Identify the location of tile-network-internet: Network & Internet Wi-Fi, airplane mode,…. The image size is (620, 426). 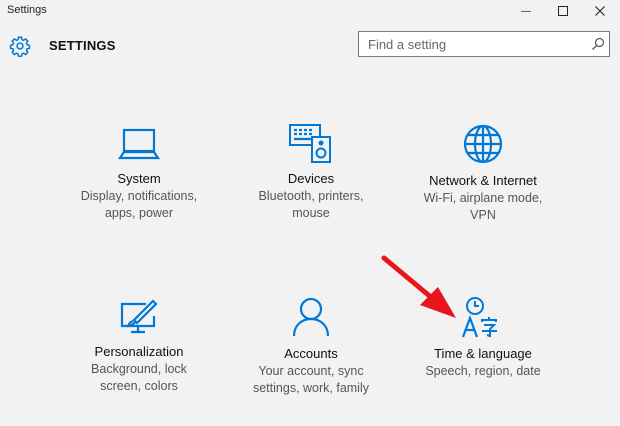
(483, 173).